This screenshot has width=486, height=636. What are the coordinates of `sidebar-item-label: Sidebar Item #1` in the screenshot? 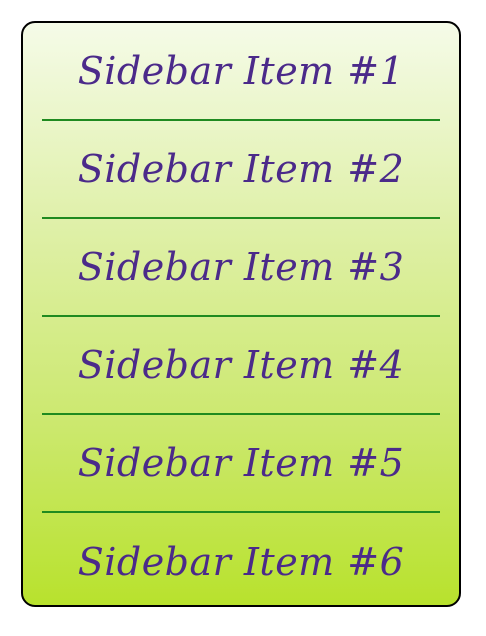 It's located at (241, 71).